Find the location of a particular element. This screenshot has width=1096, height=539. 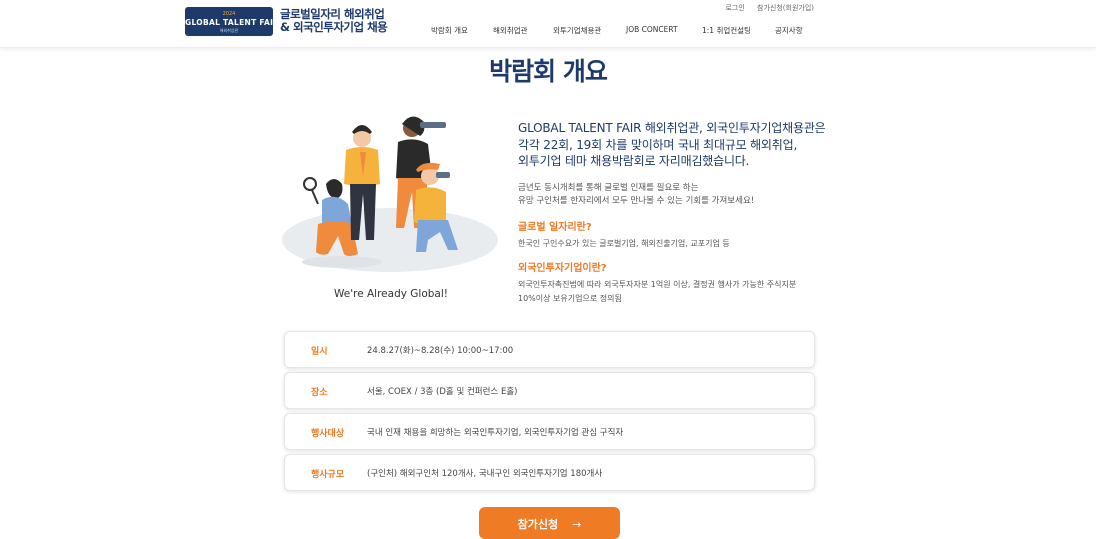

info-row-venue: 장소 서울, COEX / 3층 (D홀 및 컨퍼런스 E홀) is located at coordinates (549, 390).